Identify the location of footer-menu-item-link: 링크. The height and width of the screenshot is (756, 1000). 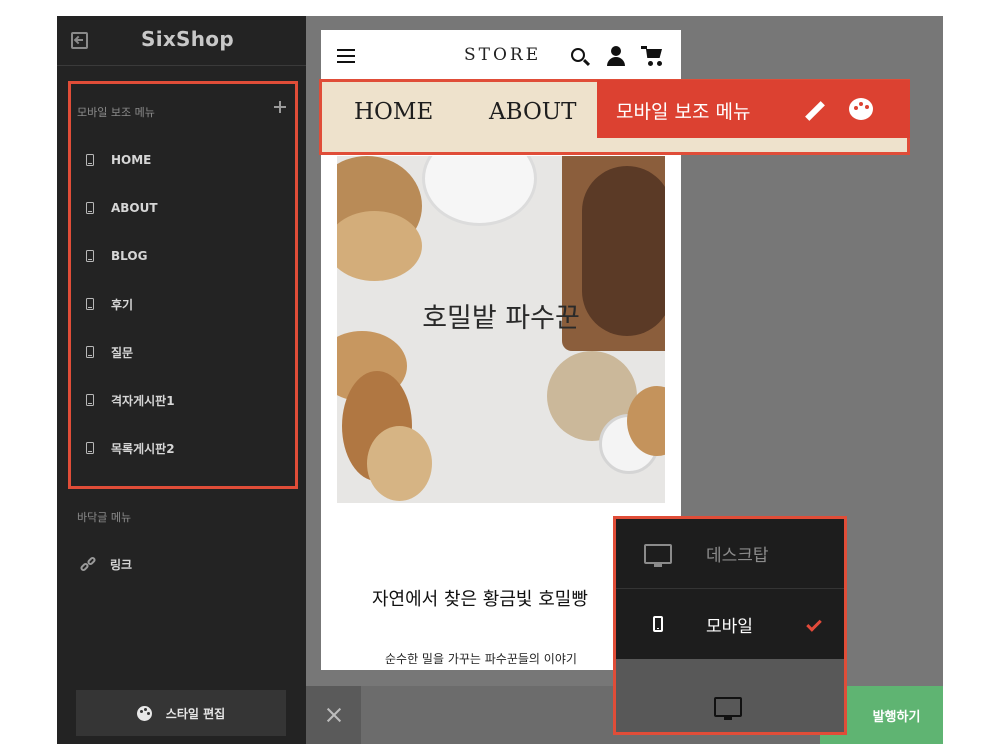
(177, 564).